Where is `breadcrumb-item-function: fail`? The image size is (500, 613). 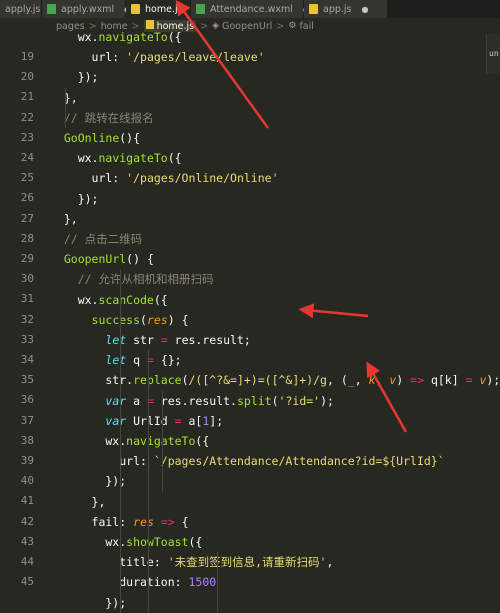 breadcrumb-item-function: fail is located at coordinates (306, 26).